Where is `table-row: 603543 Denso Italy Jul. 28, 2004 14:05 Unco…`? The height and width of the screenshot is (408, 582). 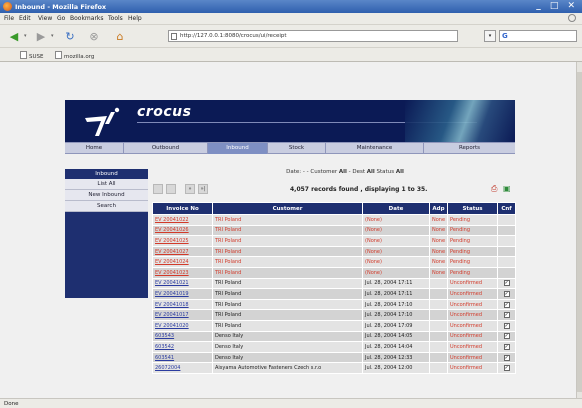
table-row: 603543 Denso Italy Jul. 28, 2004 14:05 Unco… is located at coordinates (334, 336).